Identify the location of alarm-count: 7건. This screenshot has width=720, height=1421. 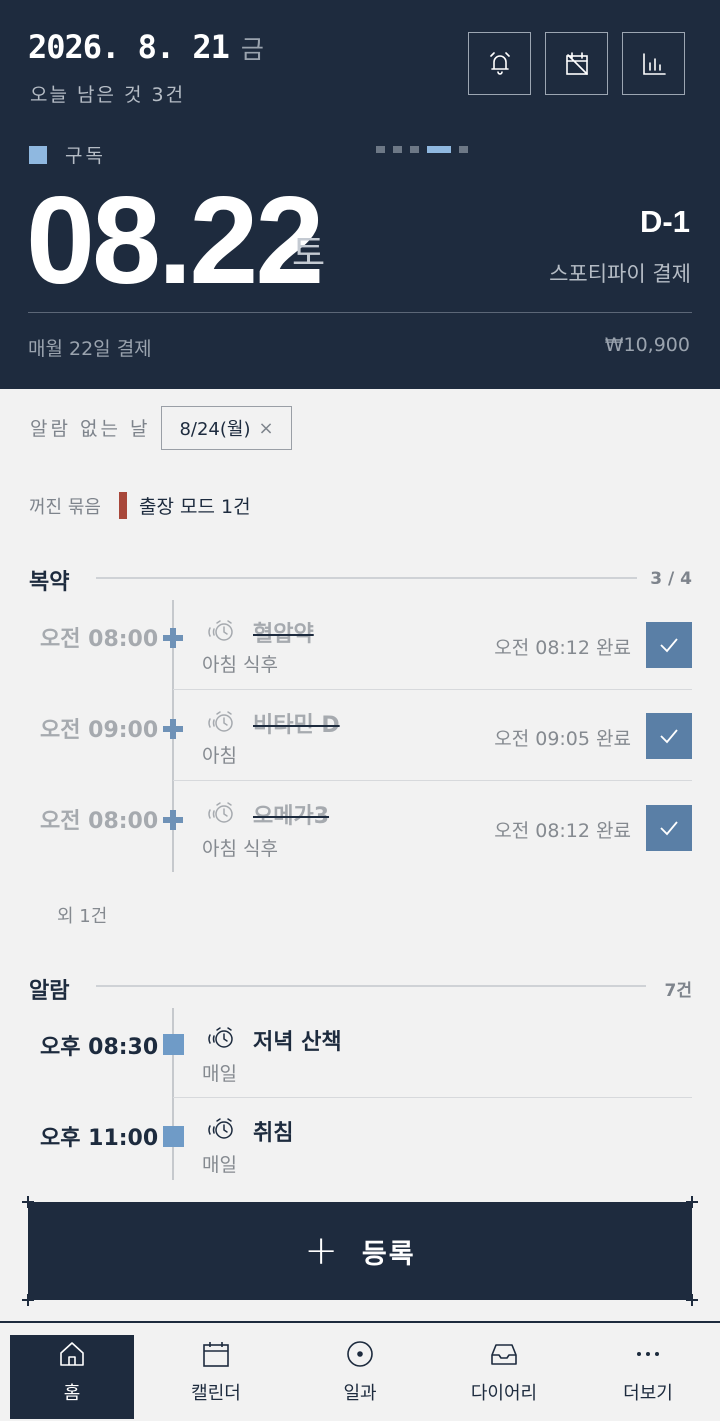
(678, 991).